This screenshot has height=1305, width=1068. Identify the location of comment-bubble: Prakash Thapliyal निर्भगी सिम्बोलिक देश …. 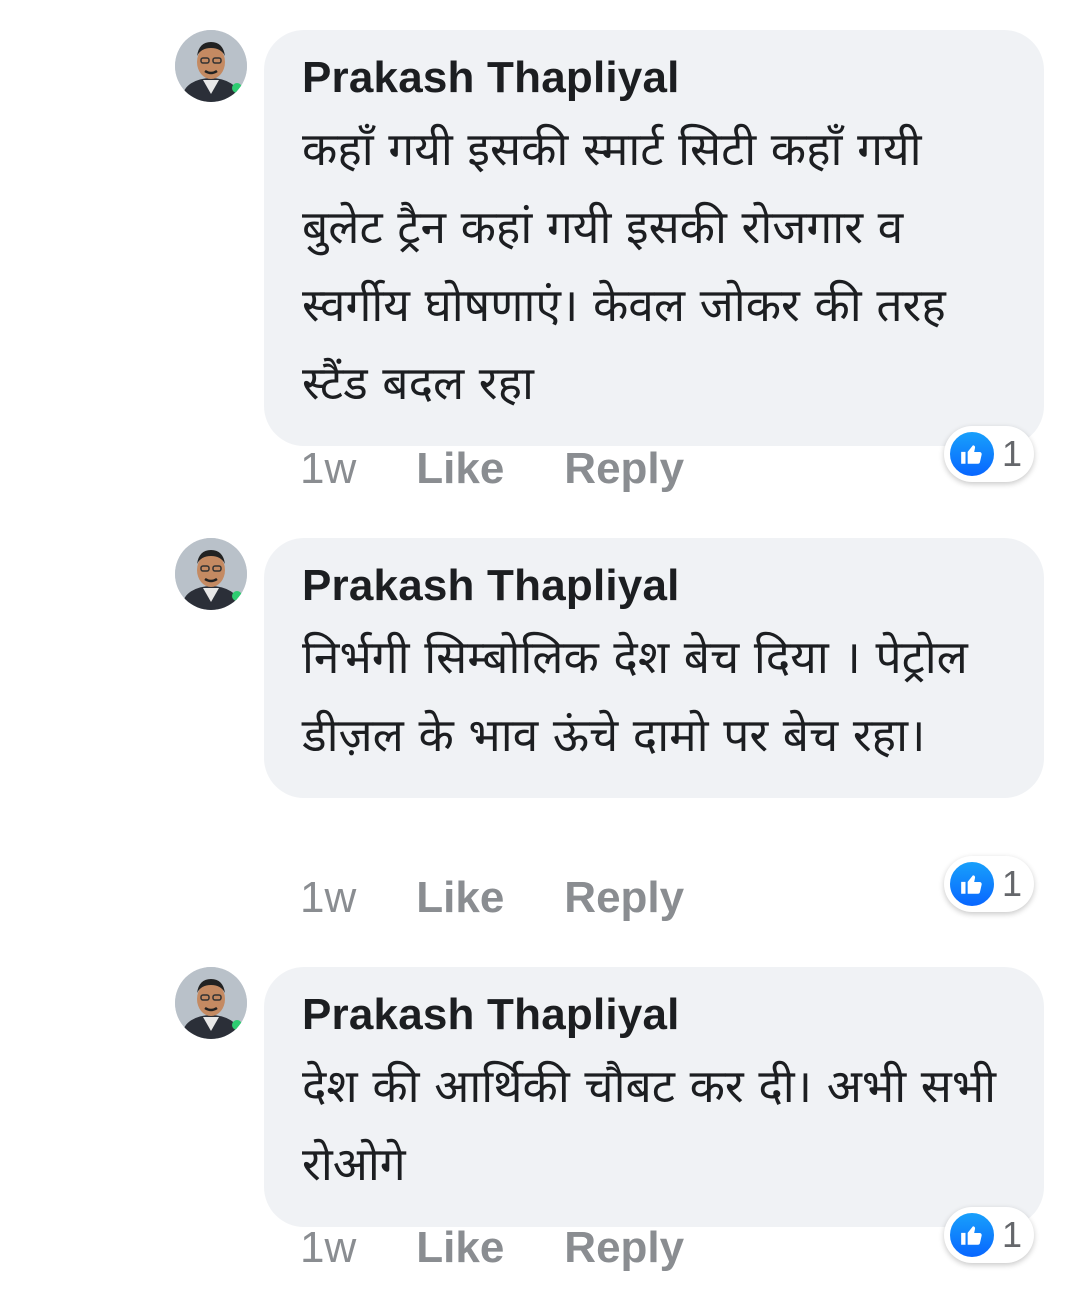
(654, 668).